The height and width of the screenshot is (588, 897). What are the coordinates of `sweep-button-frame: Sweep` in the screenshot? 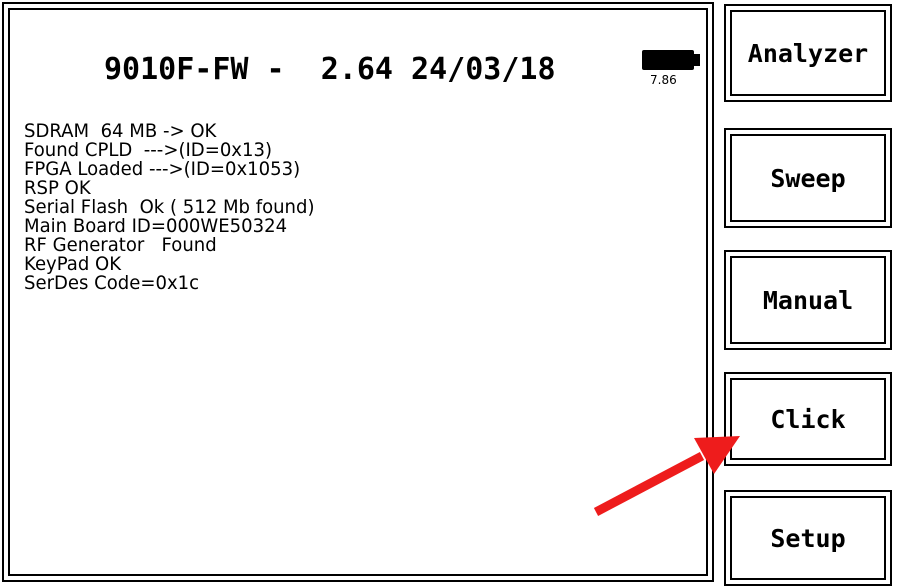 It's located at (808, 178).